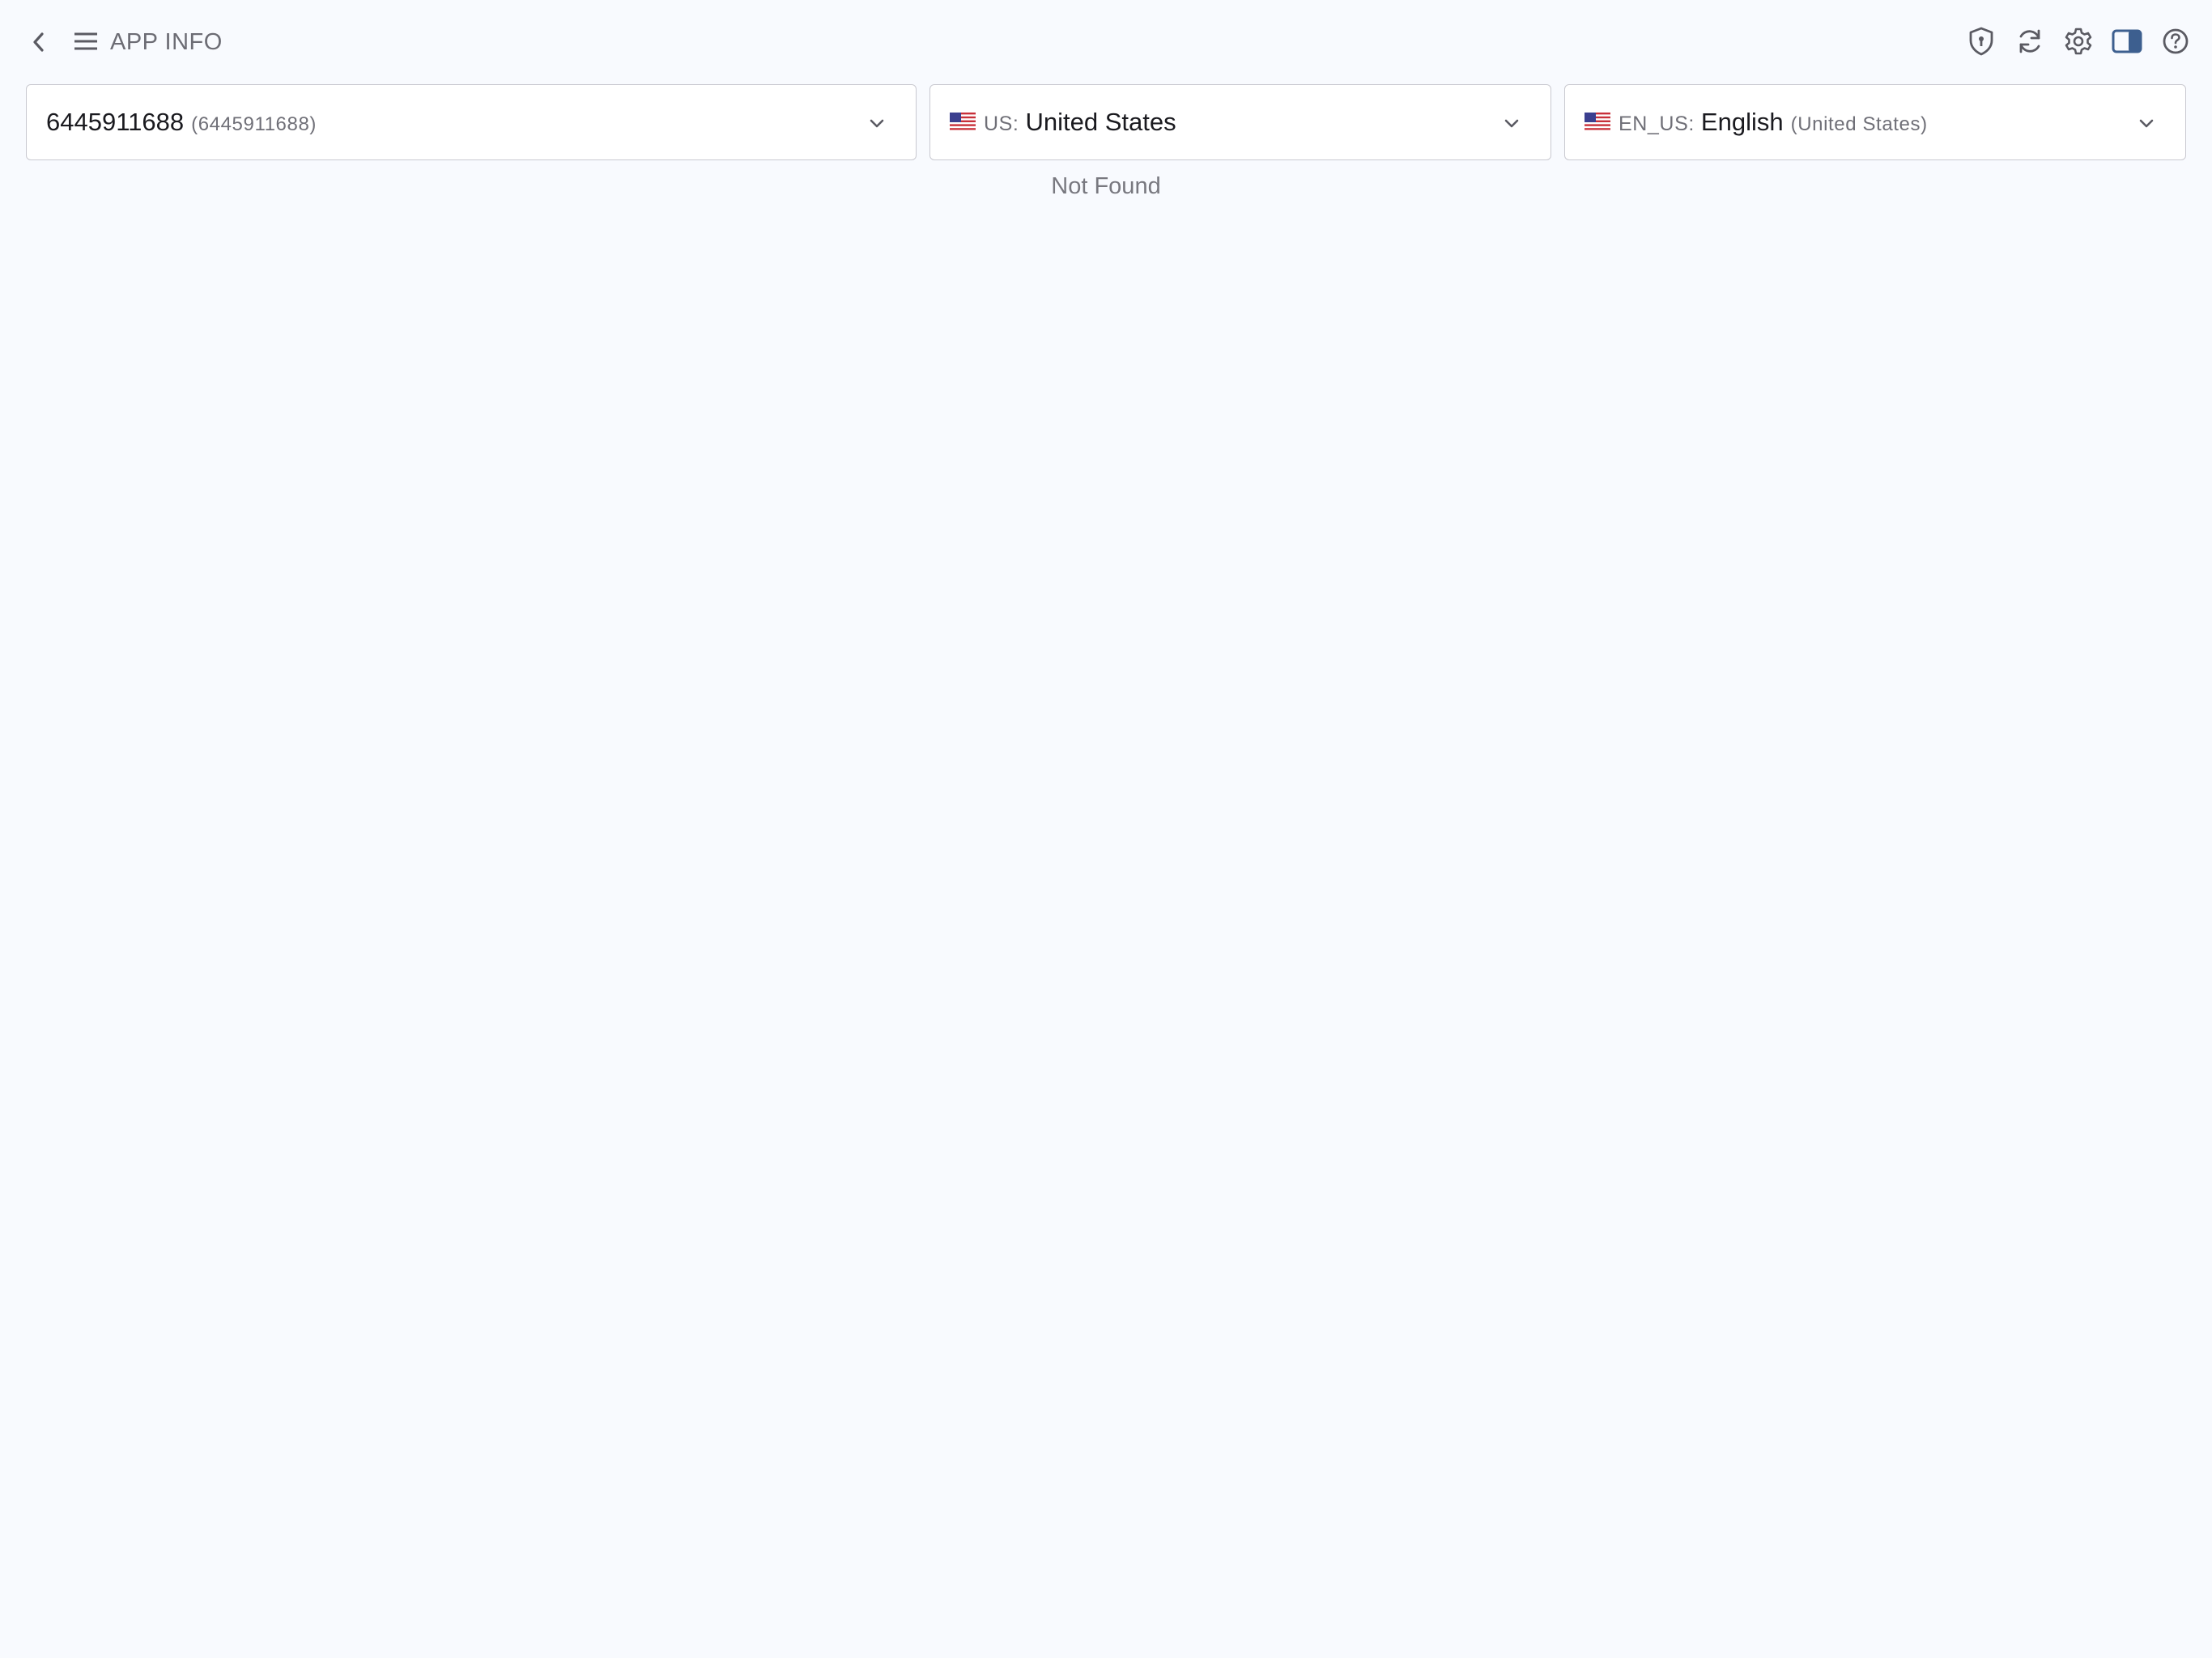 The width and height of the screenshot is (2212, 1658). Describe the element at coordinates (1101, 122) in the screenshot. I see `country-name: United States` at that location.